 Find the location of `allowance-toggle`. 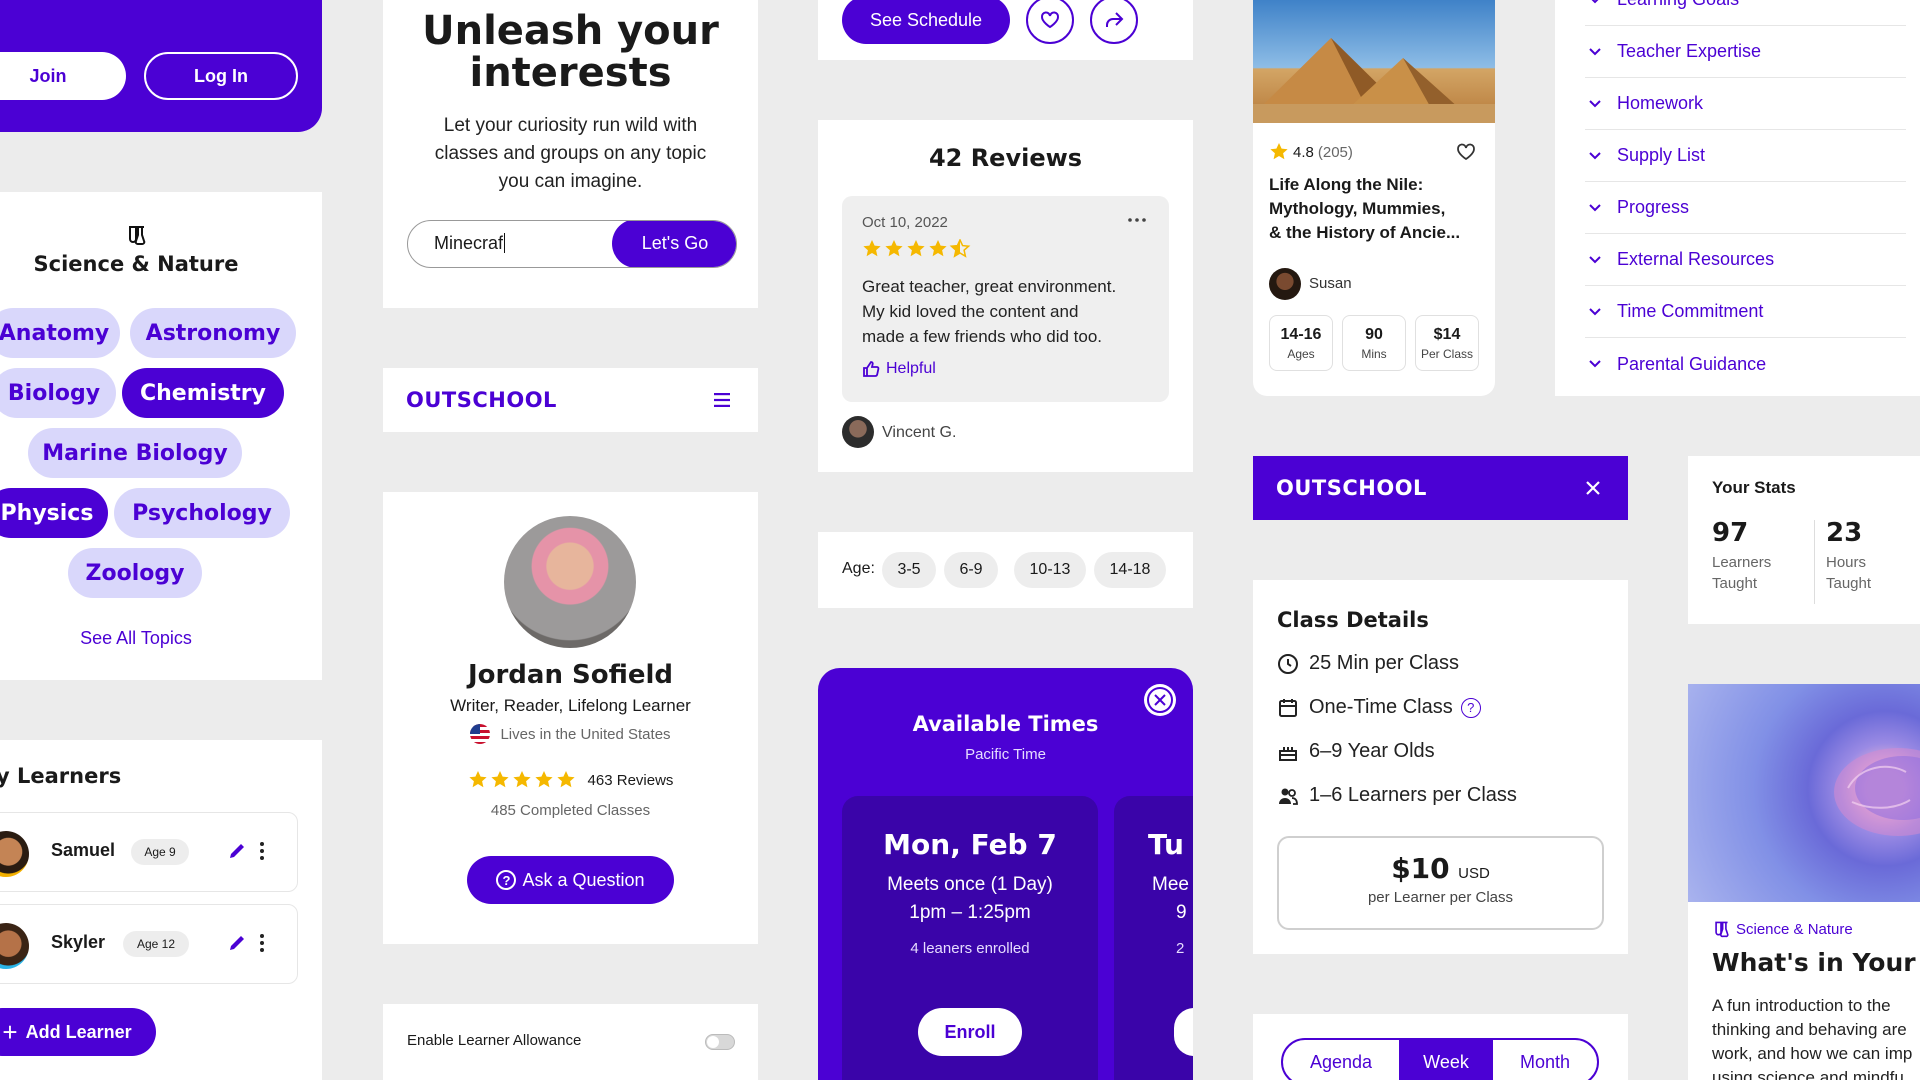

allowance-toggle is located at coordinates (720, 1042).